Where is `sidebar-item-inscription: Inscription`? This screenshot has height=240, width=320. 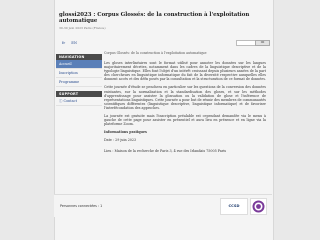
sidebar-item-inscription: Inscription is located at coordinates (79, 73).